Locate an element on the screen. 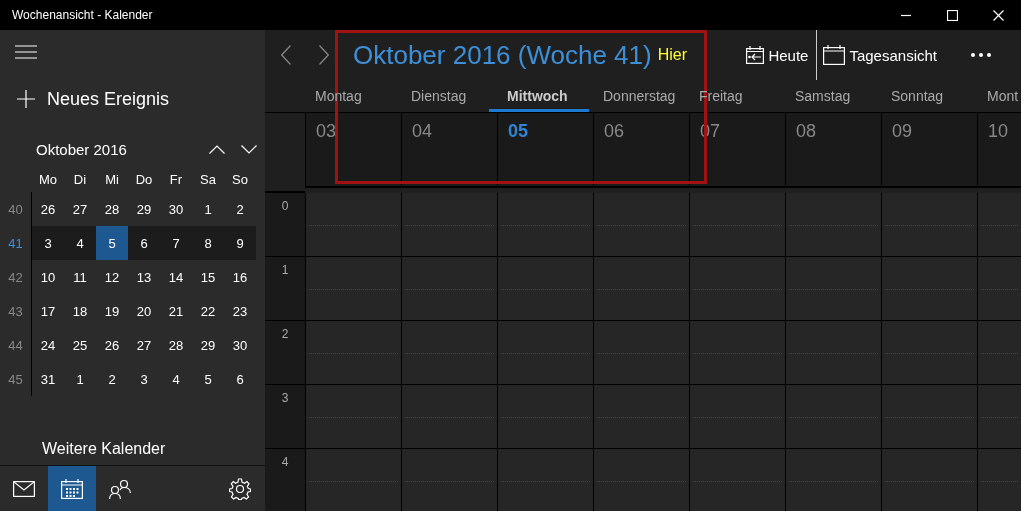 The image size is (1021, 511). hour-label: 0 is located at coordinates (285, 225).